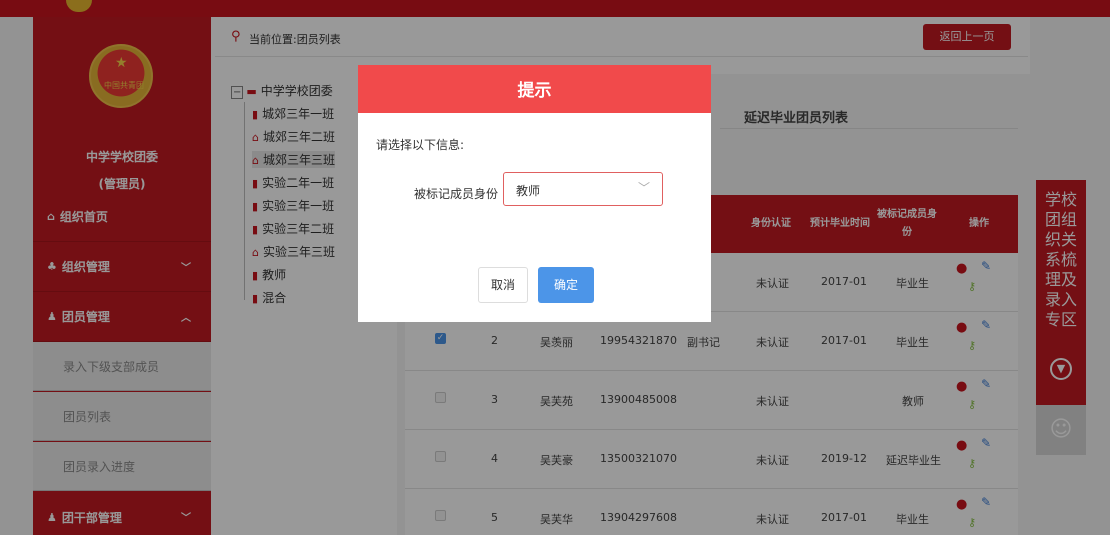 The height and width of the screenshot is (535, 1110). I want to click on cancel-button: 取消, so click(503, 285).